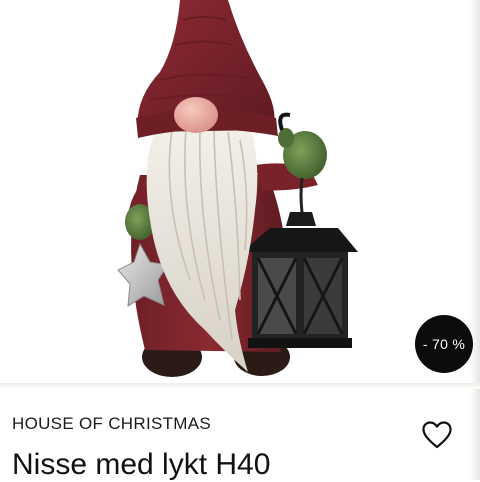 This screenshot has width=480, height=482. I want to click on discount-badge: - 70 %, so click(444, 344).